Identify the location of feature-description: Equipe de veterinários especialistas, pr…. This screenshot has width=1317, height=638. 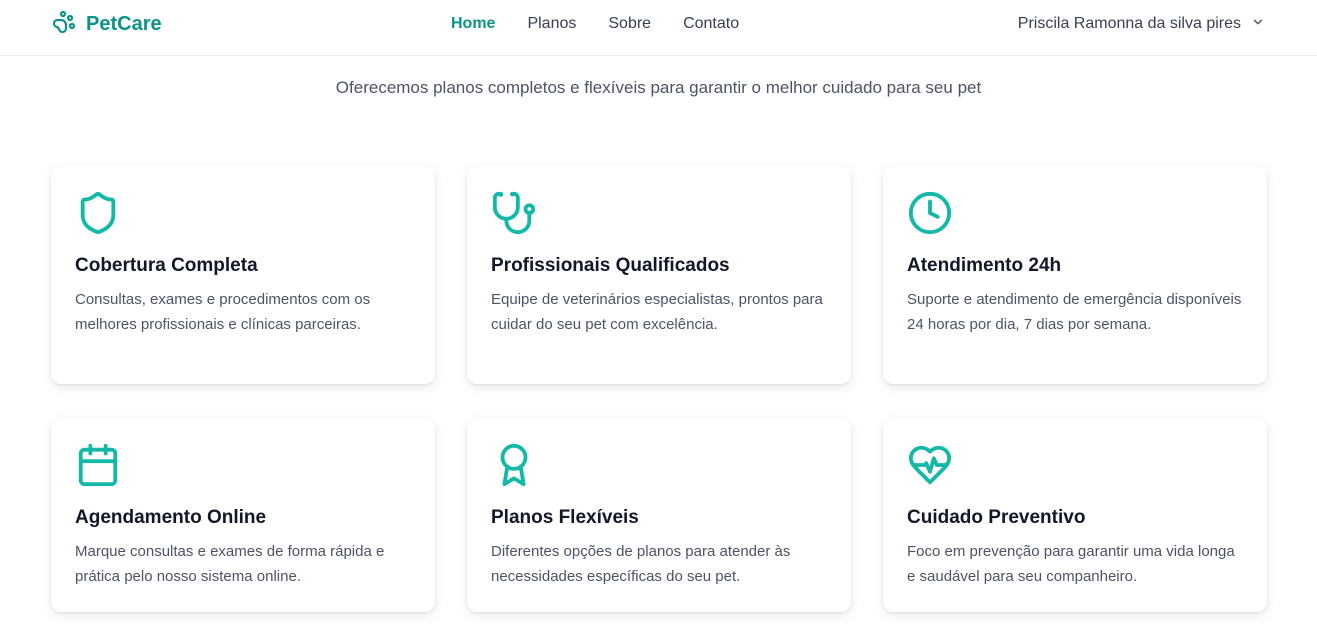
(657, 312).